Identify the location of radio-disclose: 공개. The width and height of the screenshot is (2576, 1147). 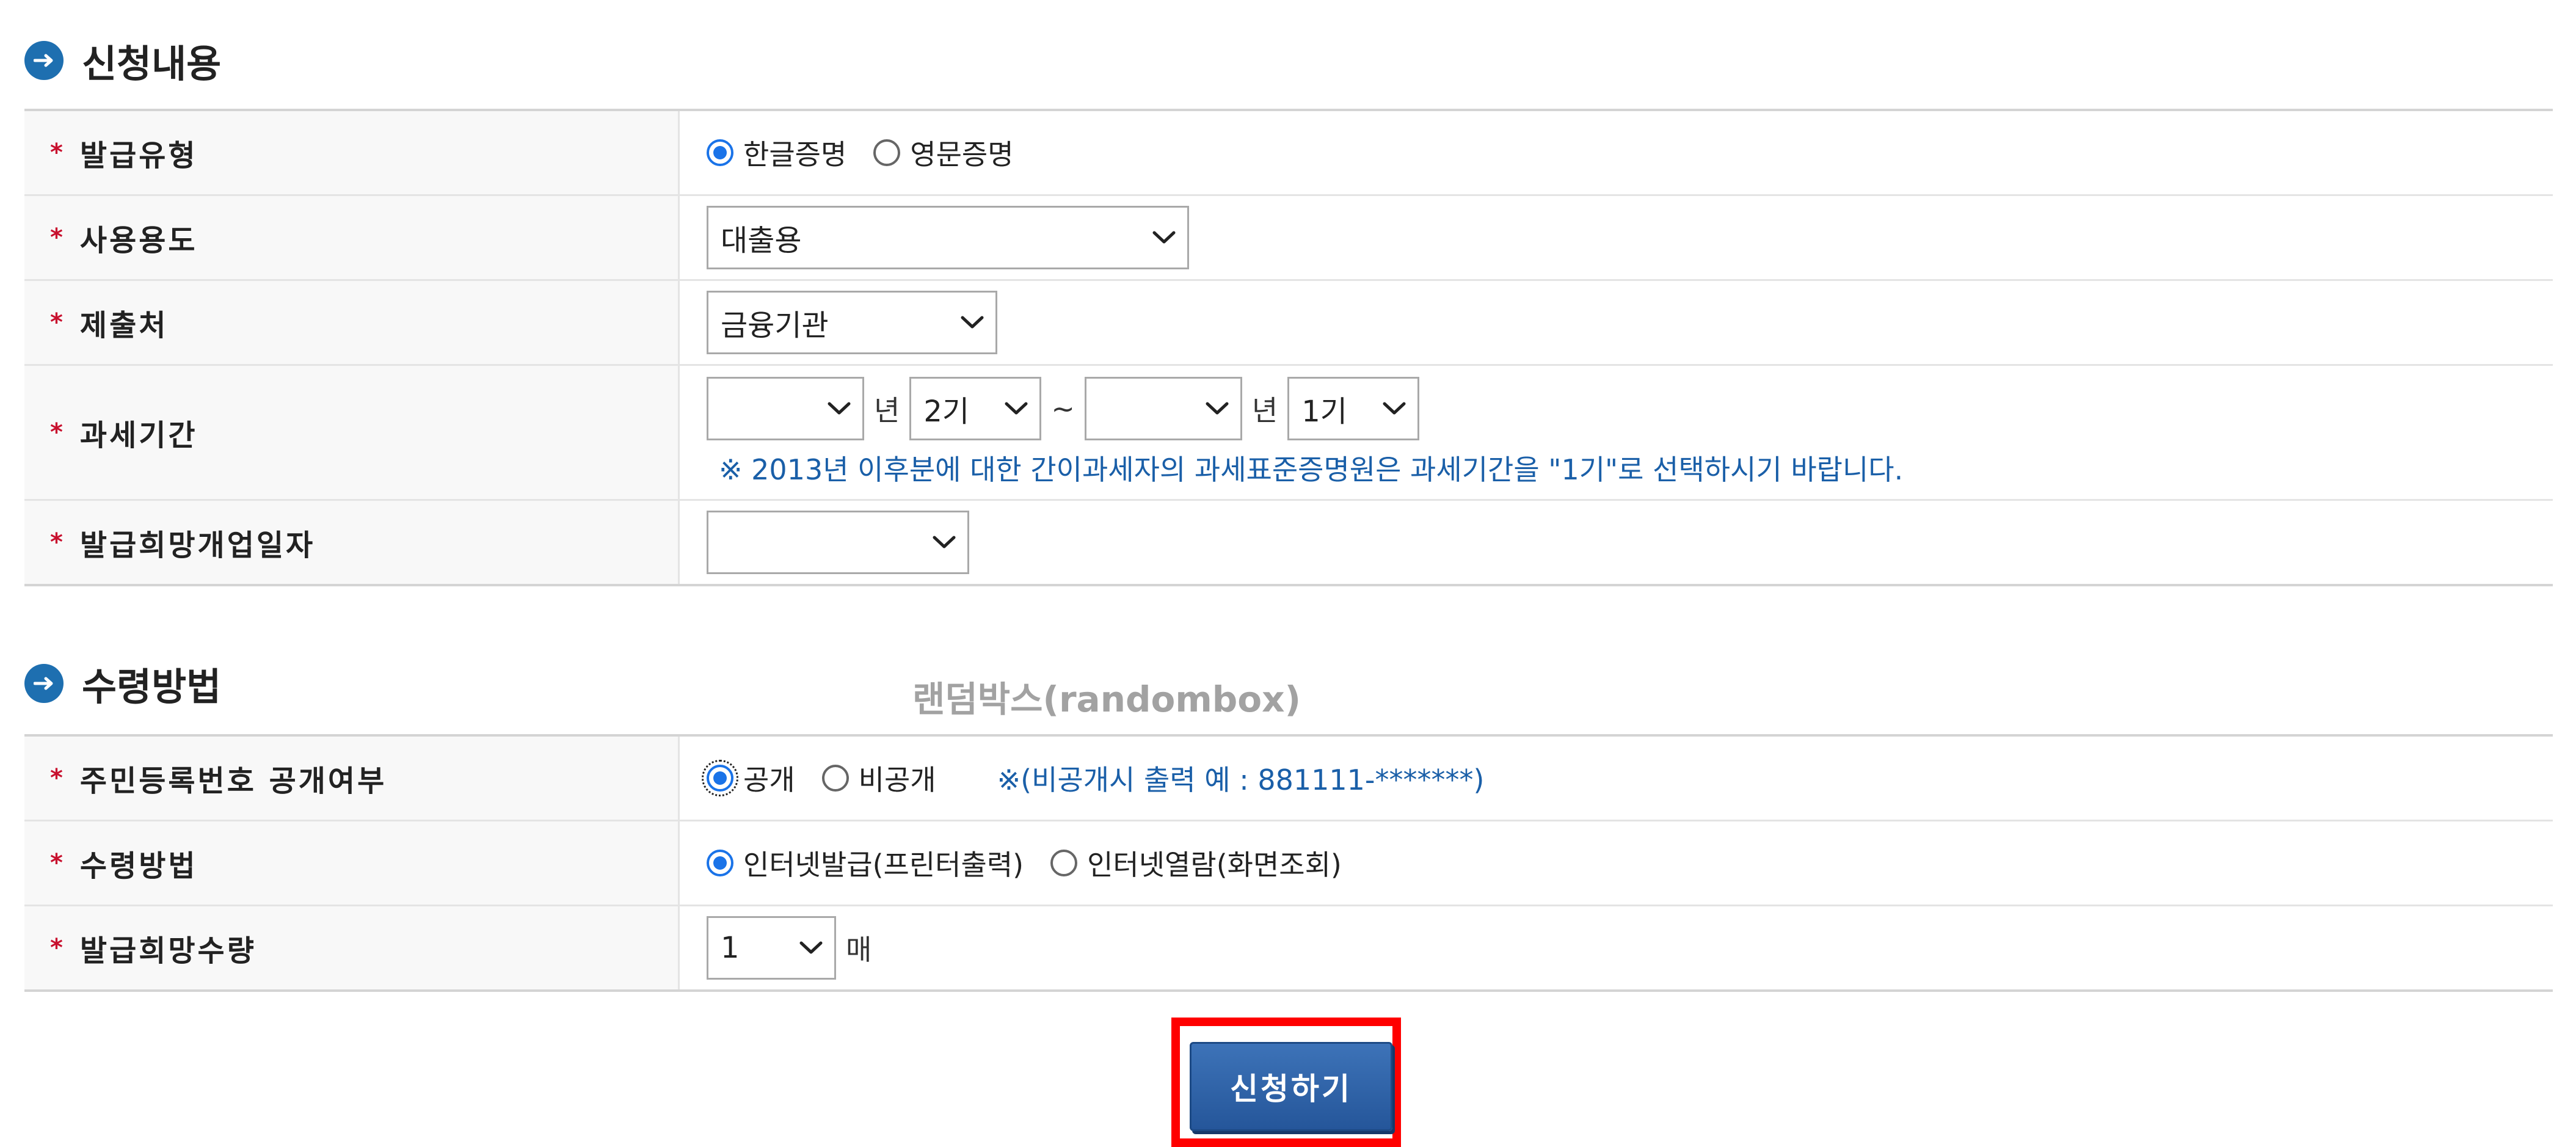
(749, 778).